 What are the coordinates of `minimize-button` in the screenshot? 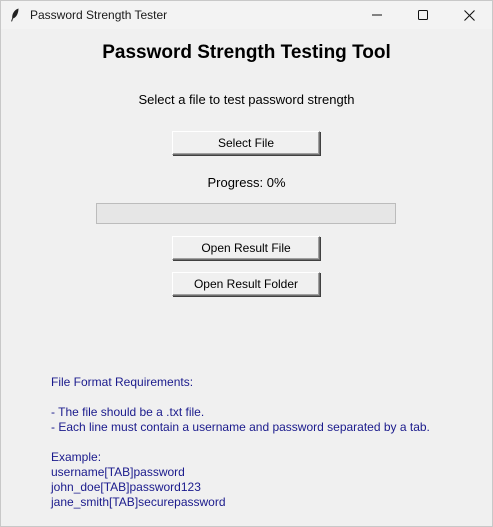 It's located at (377, 15).